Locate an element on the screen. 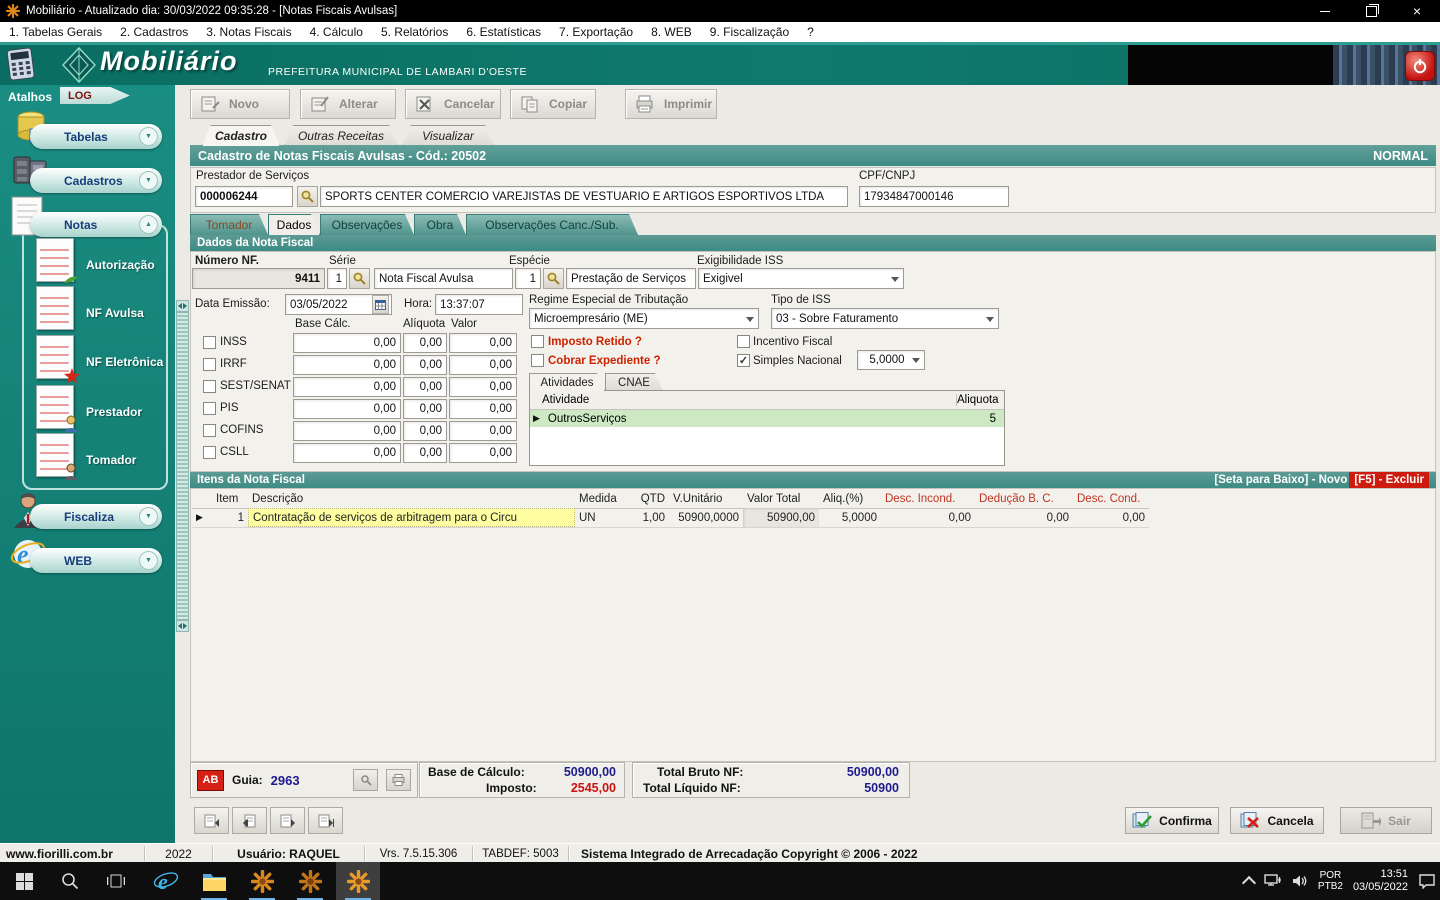  csll-aliquota-input: 0,00 is located at coordinates (425, 453).